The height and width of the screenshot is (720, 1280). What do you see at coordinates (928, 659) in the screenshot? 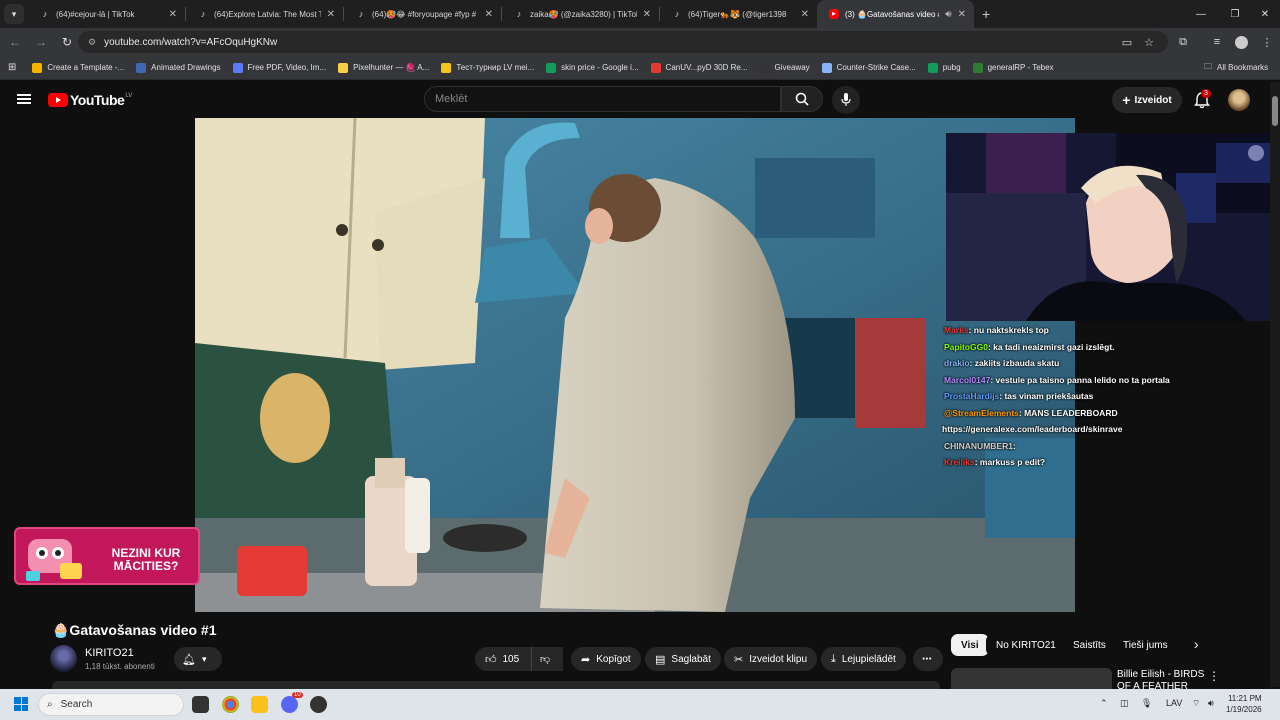
I see `more-actions-button: ⋯` at bounding box center [928, 659].